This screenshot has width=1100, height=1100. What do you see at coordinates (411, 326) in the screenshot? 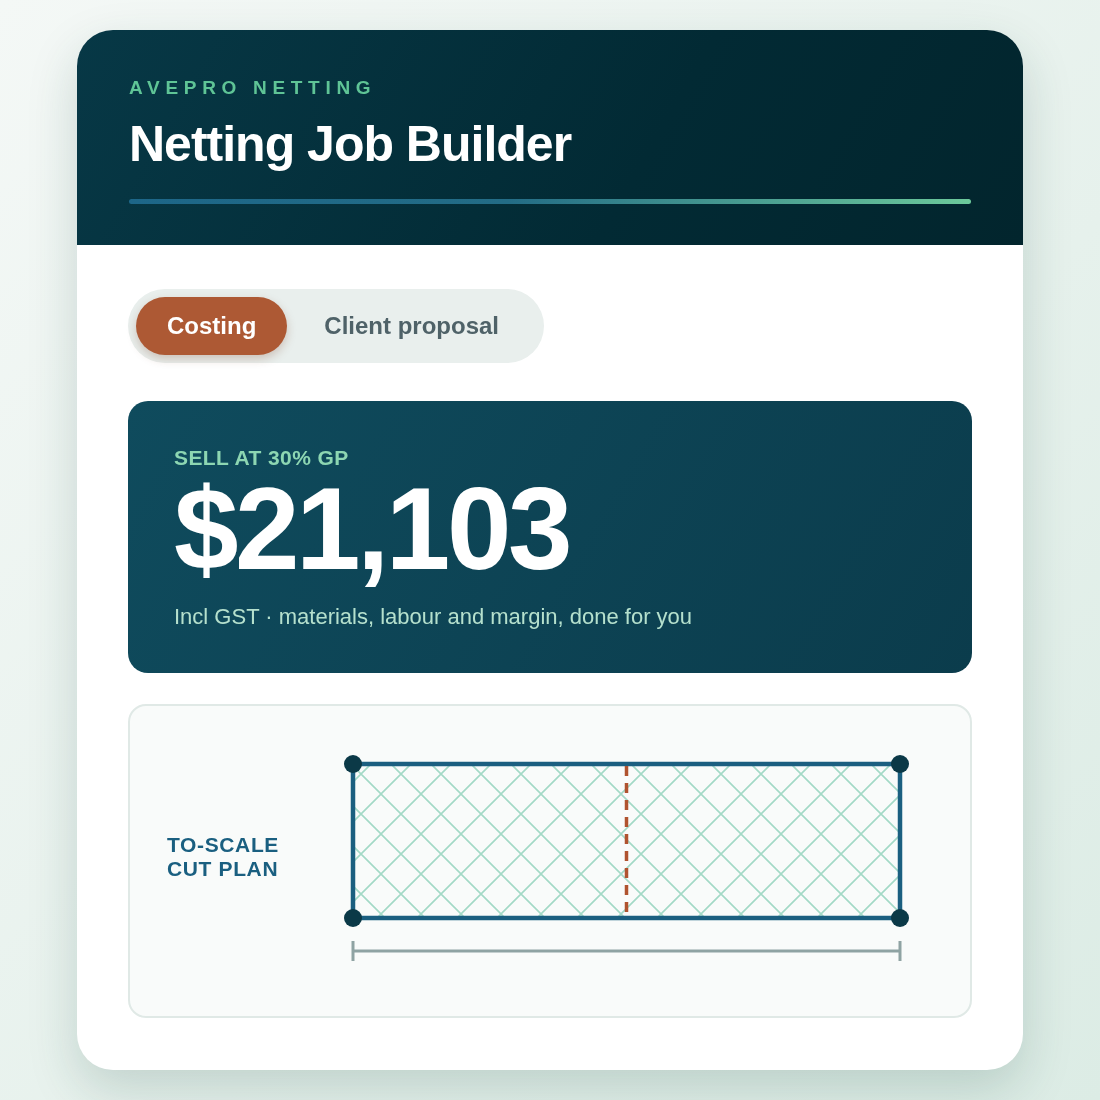
I see `tab: Client proposal` at bounding box center [411, 326].